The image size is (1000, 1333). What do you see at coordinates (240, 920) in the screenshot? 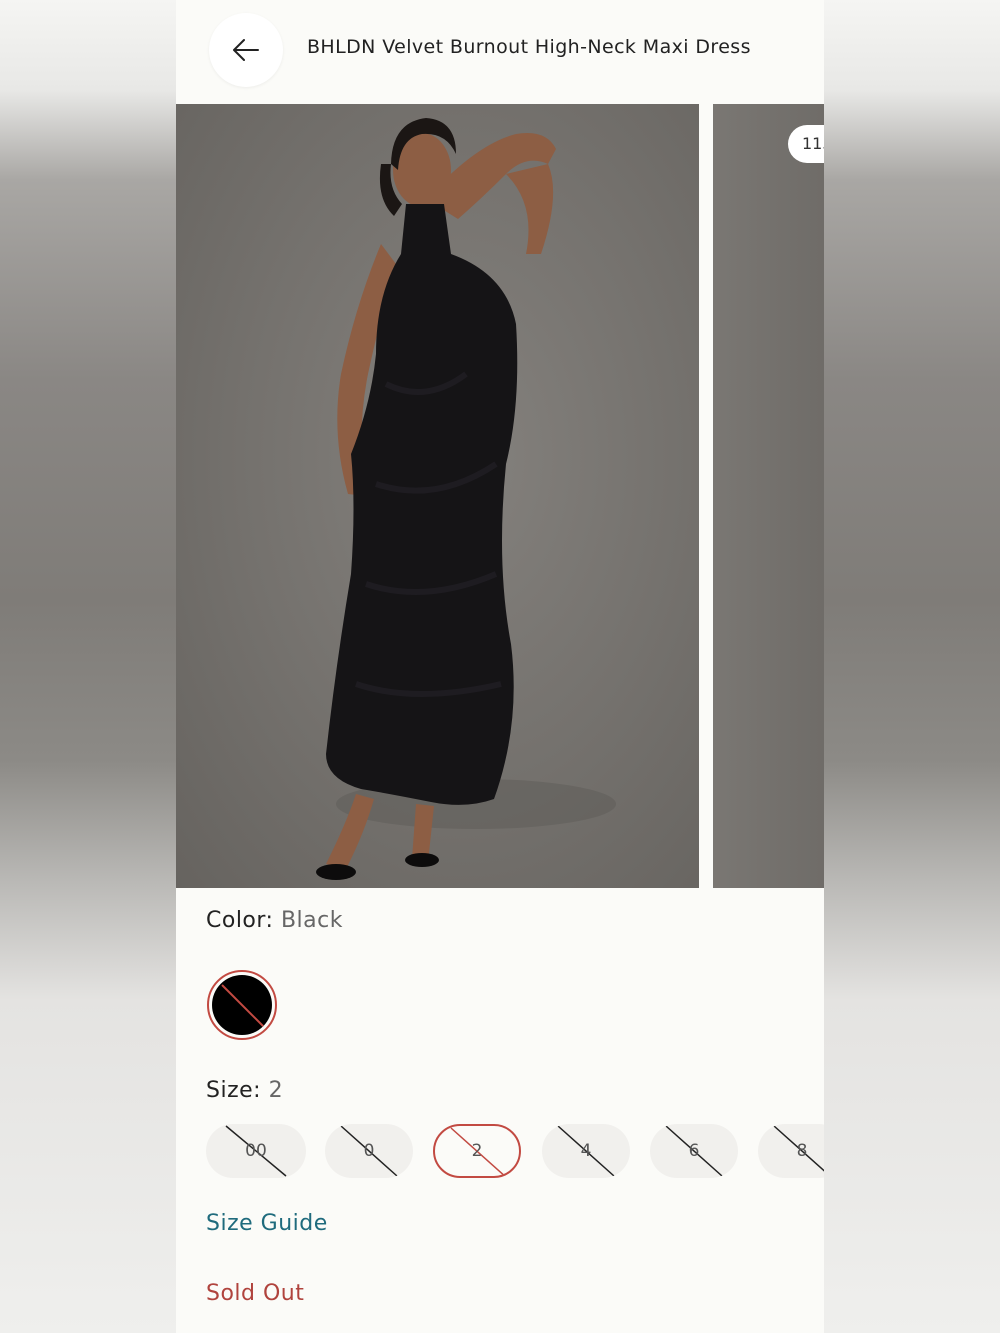
I see `color-label: Color:` at bounding box center [240, 920].